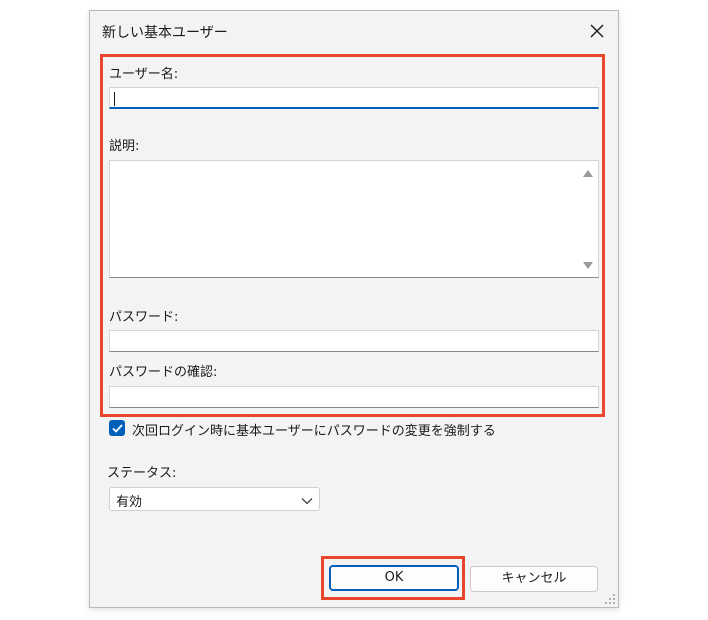  What do you see at coordinates (354, 31) in the screenshot?
I see `title-bar: 新しい基本ユーザー` at bounding box center [354, 31].